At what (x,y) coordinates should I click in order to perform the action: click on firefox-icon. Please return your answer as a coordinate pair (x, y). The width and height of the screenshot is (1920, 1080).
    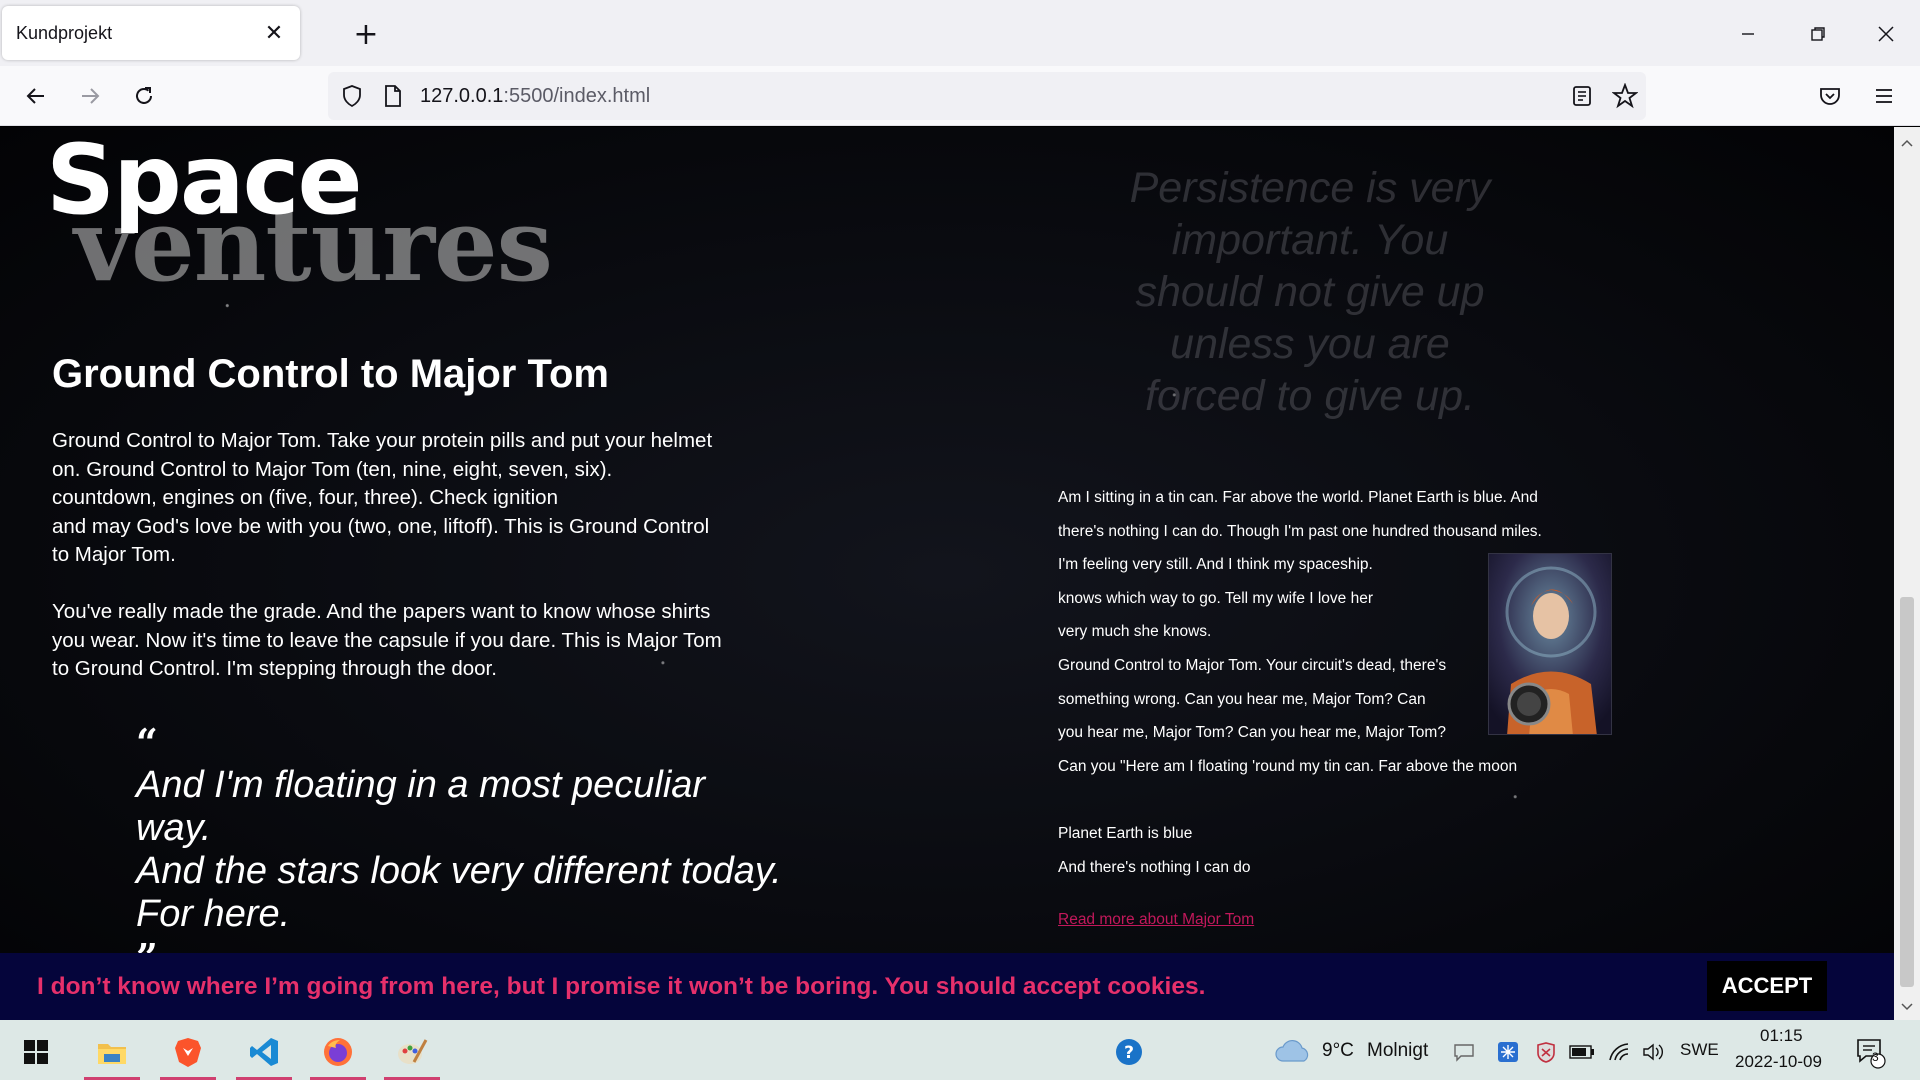
    Looking at the image, I should click on (338, 1052).